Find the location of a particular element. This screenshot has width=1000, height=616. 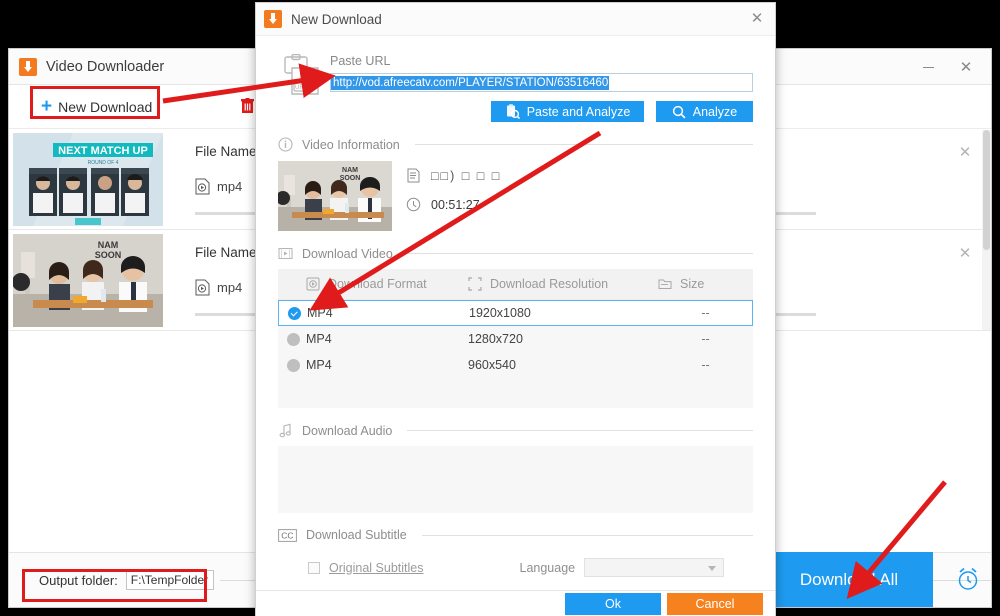

cancel-button: Cancel is located at coordinates (715, 603).